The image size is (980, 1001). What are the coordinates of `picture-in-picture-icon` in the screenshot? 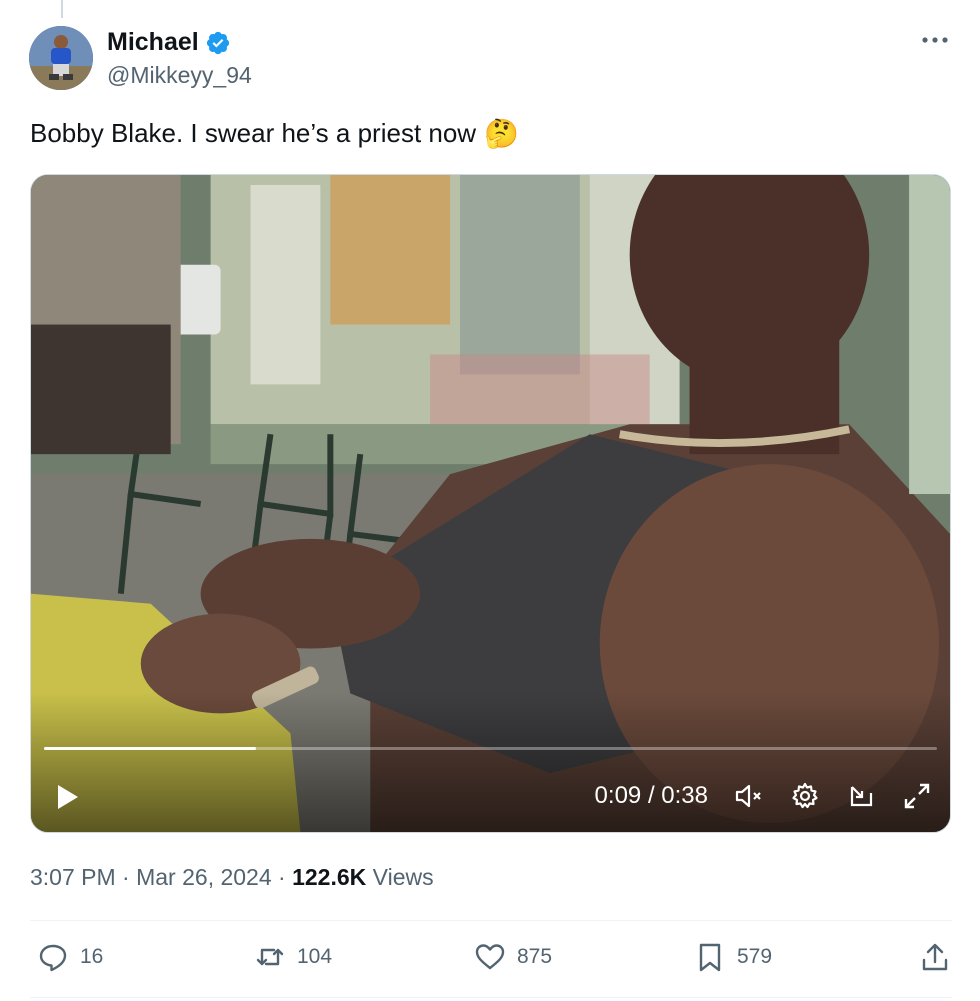 It's located at (861, 796).